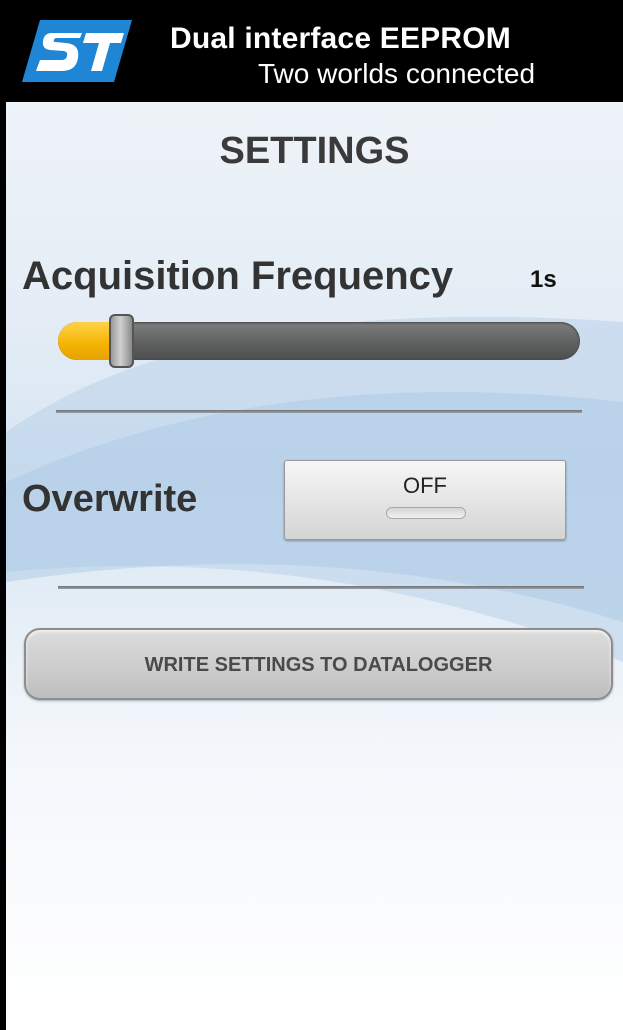 The height and width of the screenshot is (1030, 623). Describe the element at coordinates (426, 513) in the screenshot. I see `toggle-indicator` at that location.